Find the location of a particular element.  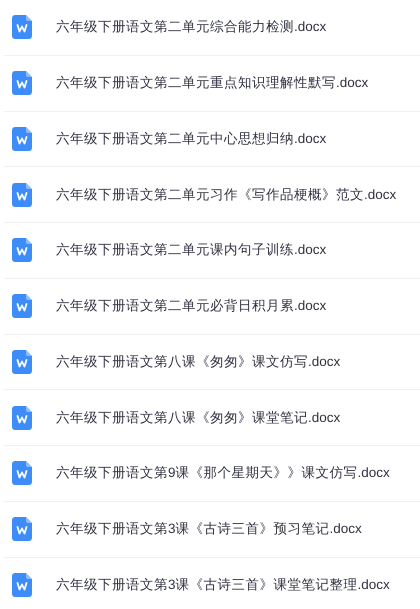

file-name: 六年级下册语文第二单元重点知识理解性默写.docx is located at coordinates (212, 83).